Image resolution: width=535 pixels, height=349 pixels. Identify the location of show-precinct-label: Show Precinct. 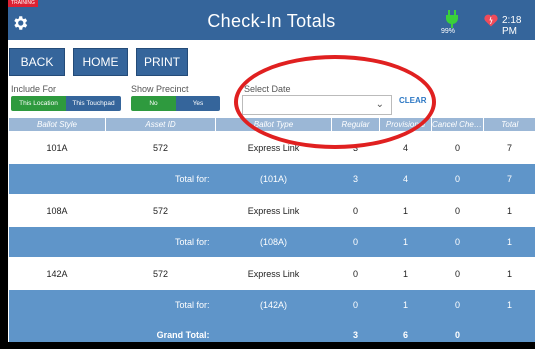
(160, 89).